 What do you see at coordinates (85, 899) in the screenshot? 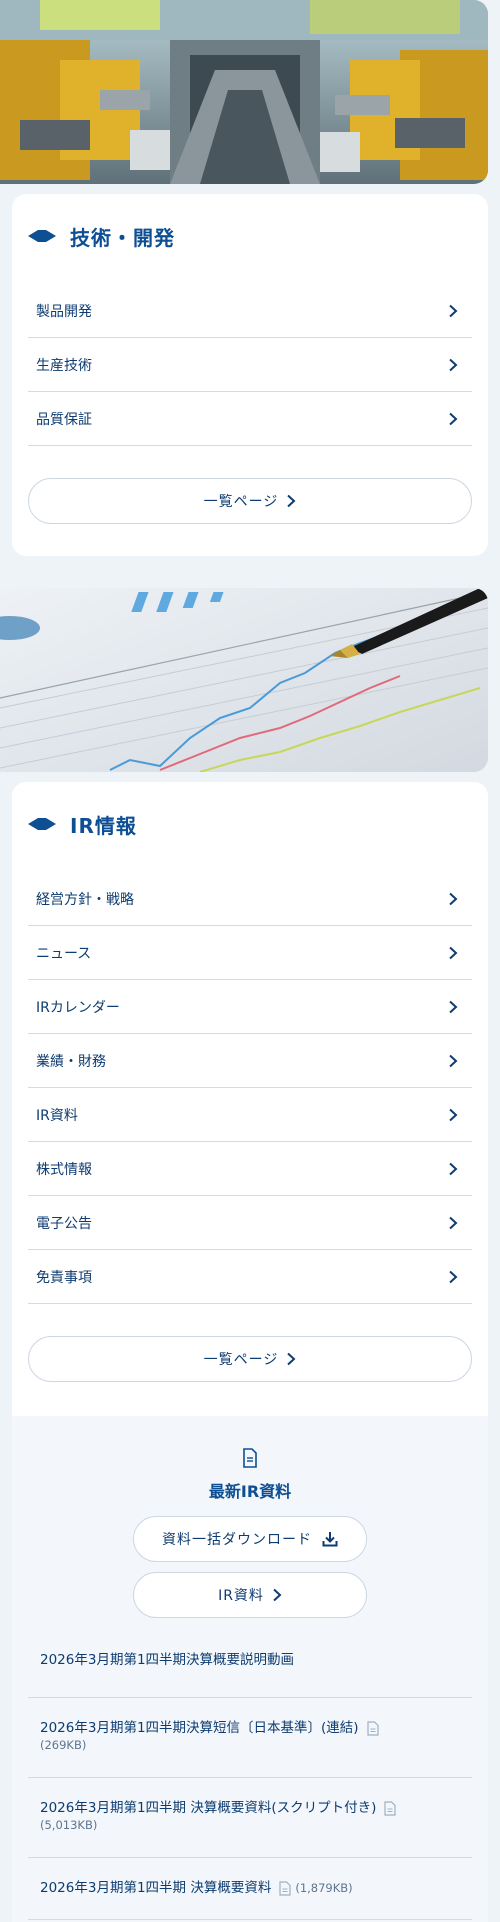
I see `ir-item-label: 経営方針・戦略` at bounding box center [85, 899].